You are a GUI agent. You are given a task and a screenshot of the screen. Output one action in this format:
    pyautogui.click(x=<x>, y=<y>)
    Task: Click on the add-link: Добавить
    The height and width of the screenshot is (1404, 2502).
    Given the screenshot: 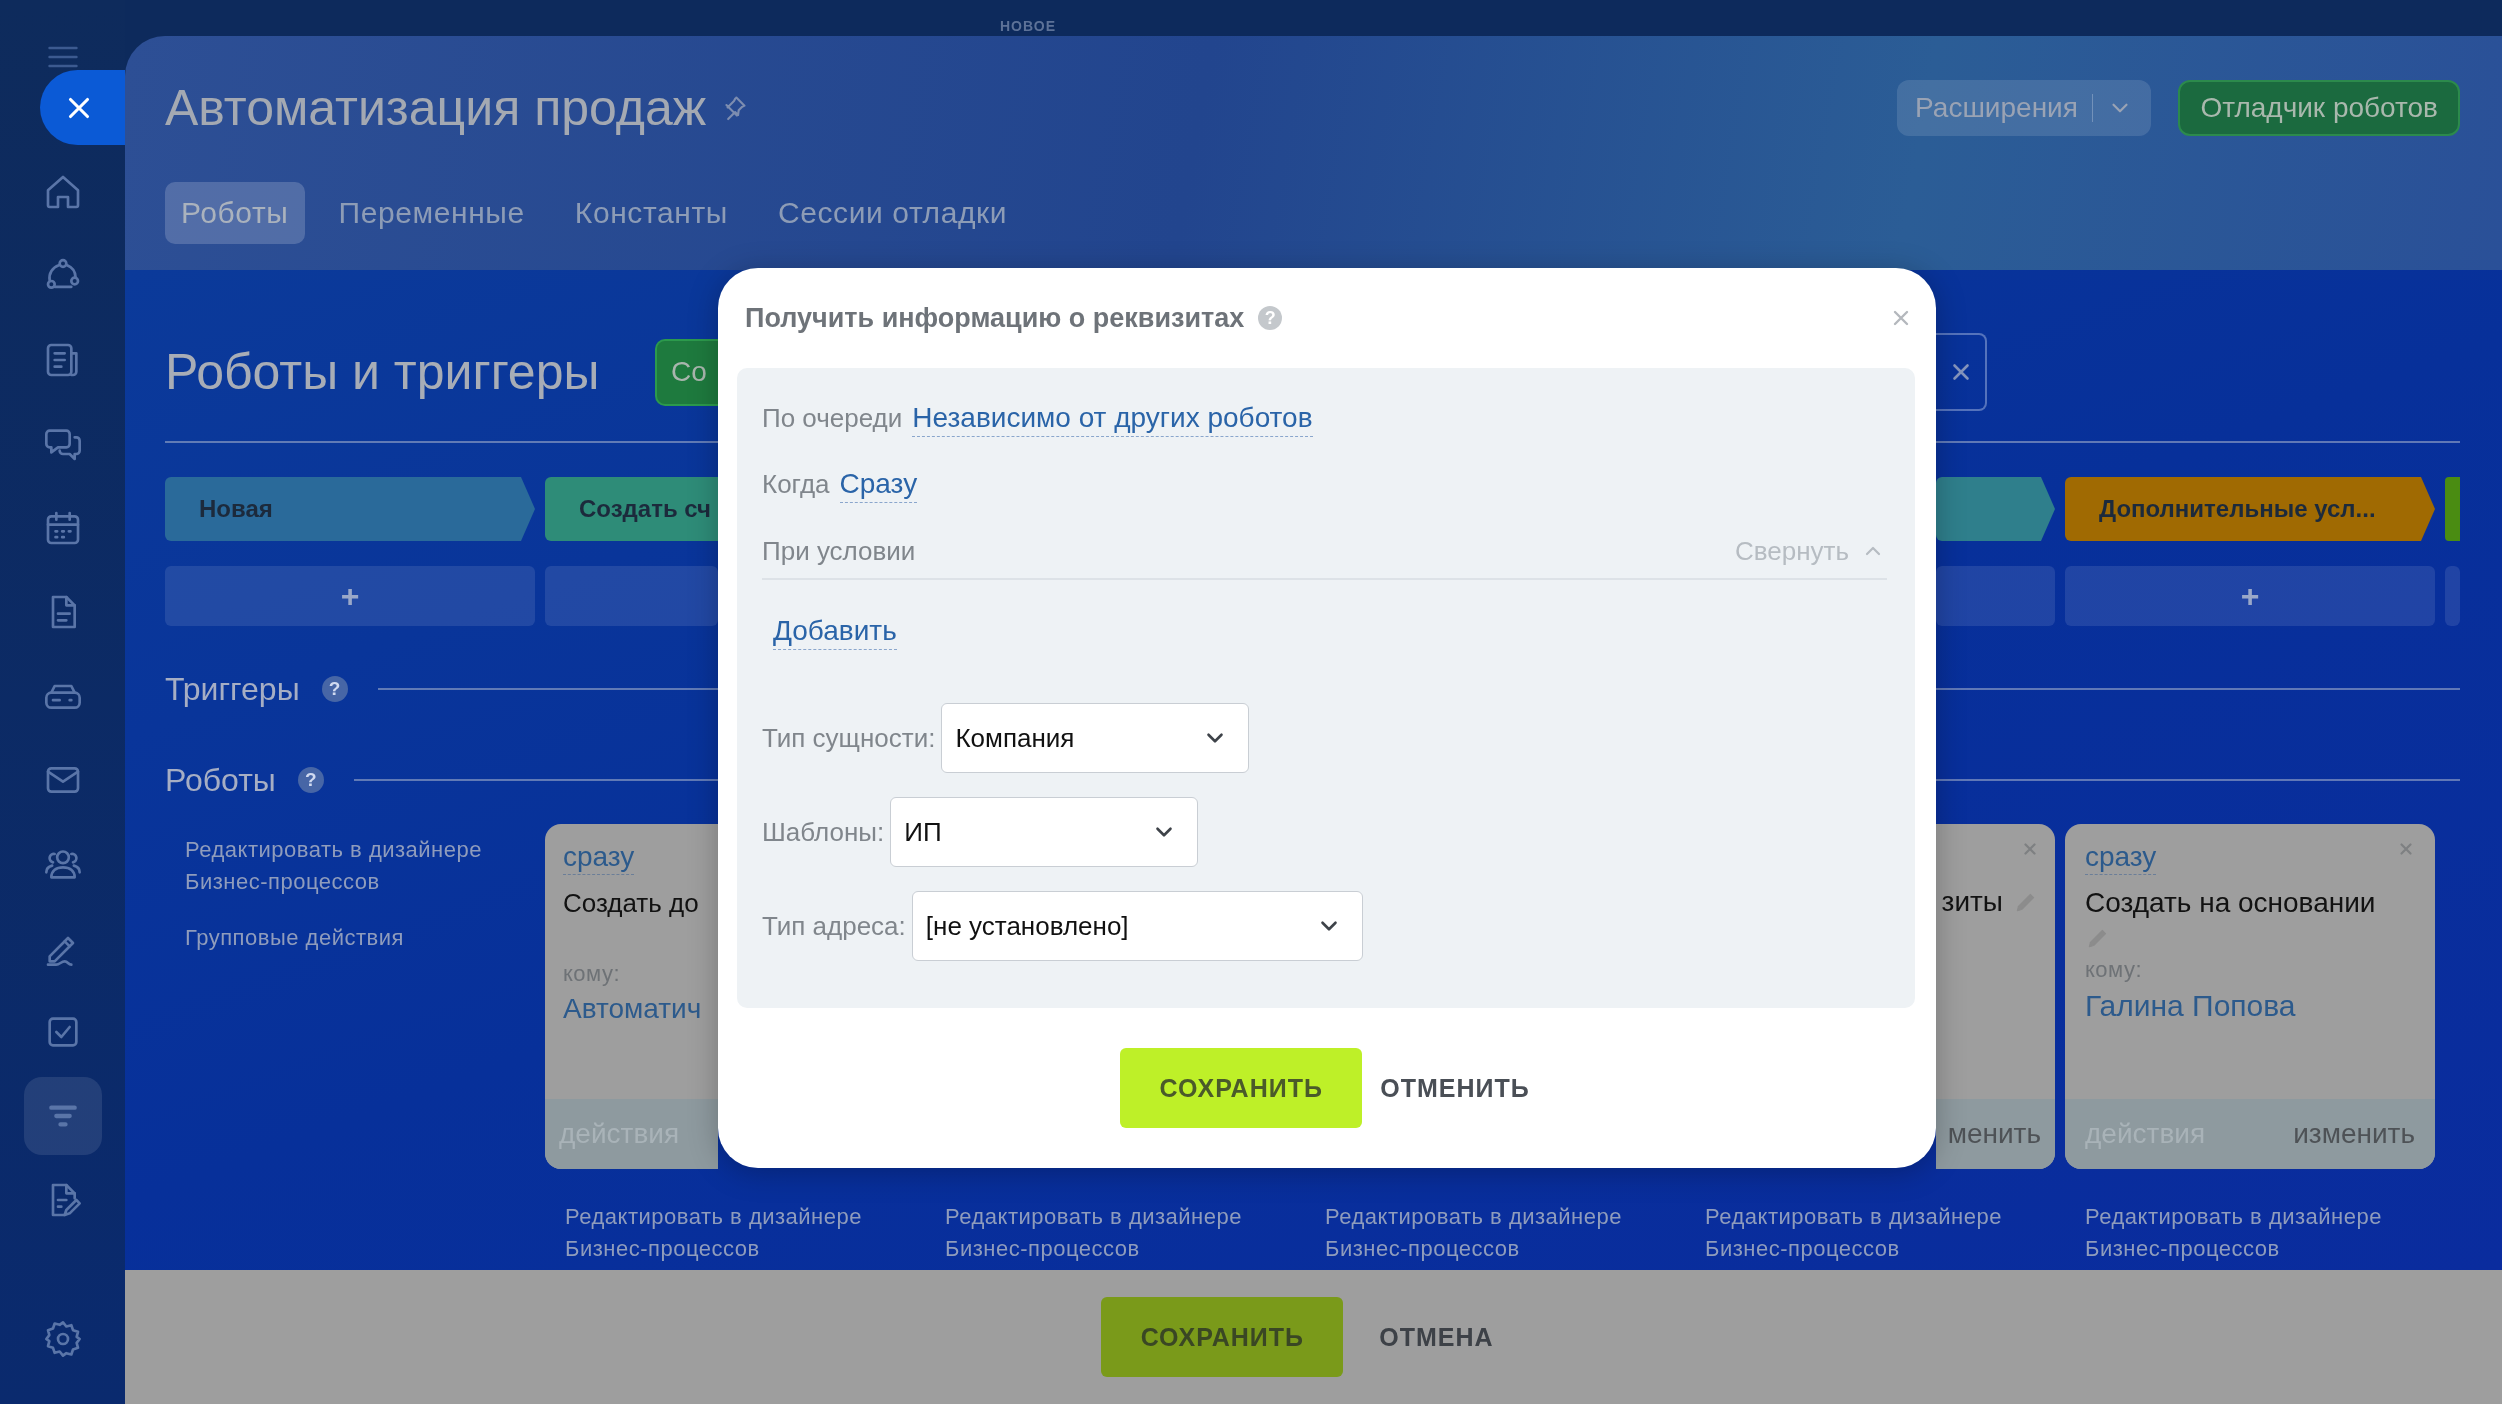 What is the action you would take?
    pyautogui.click(x=835, y=631)
    